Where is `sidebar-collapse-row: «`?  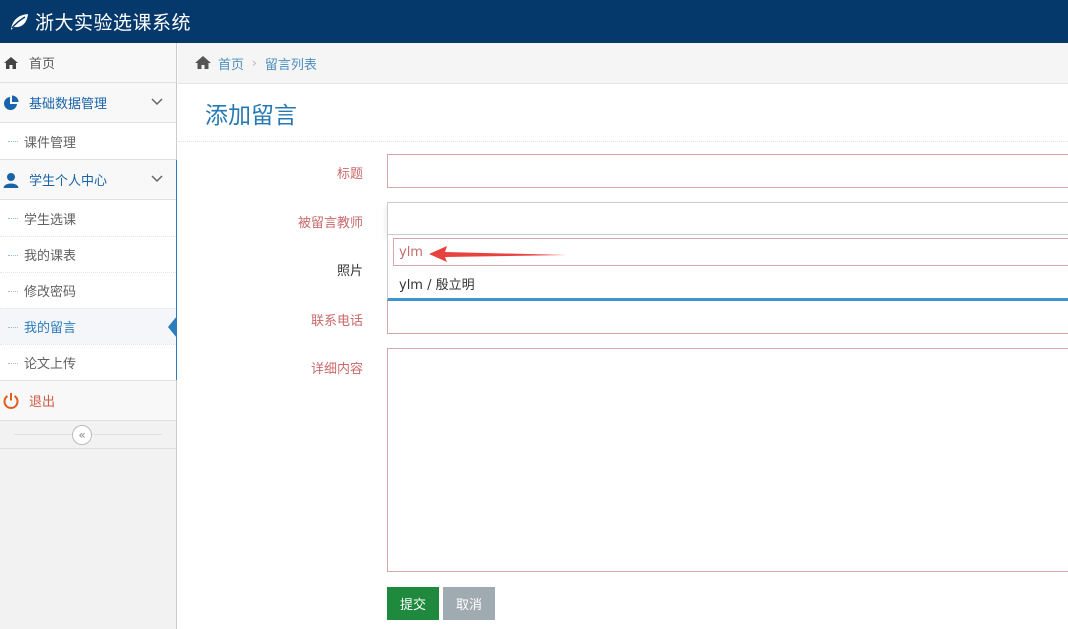 sidebar-collapse-row: « is located at coordinates (88, 435).